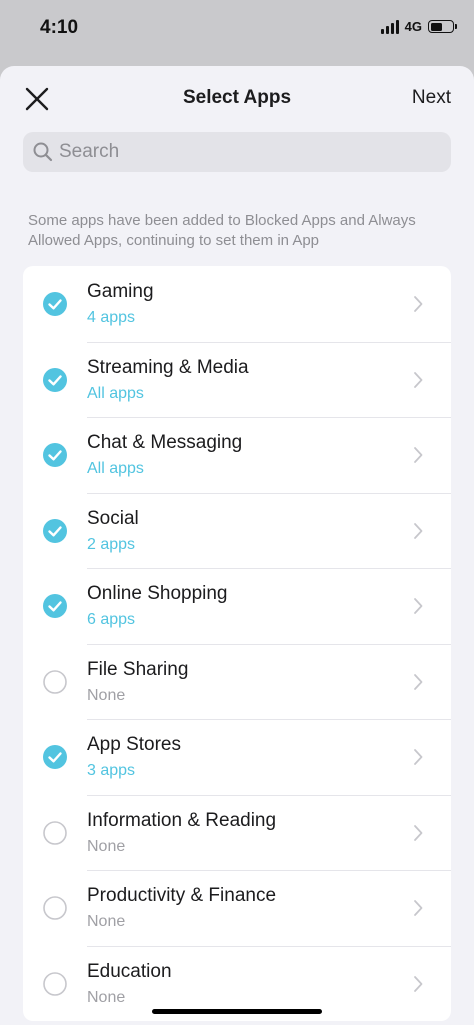 Image resolution: width=474 pixels, height=1025 pixels. I want to click on search-bar, so click(237, 152).